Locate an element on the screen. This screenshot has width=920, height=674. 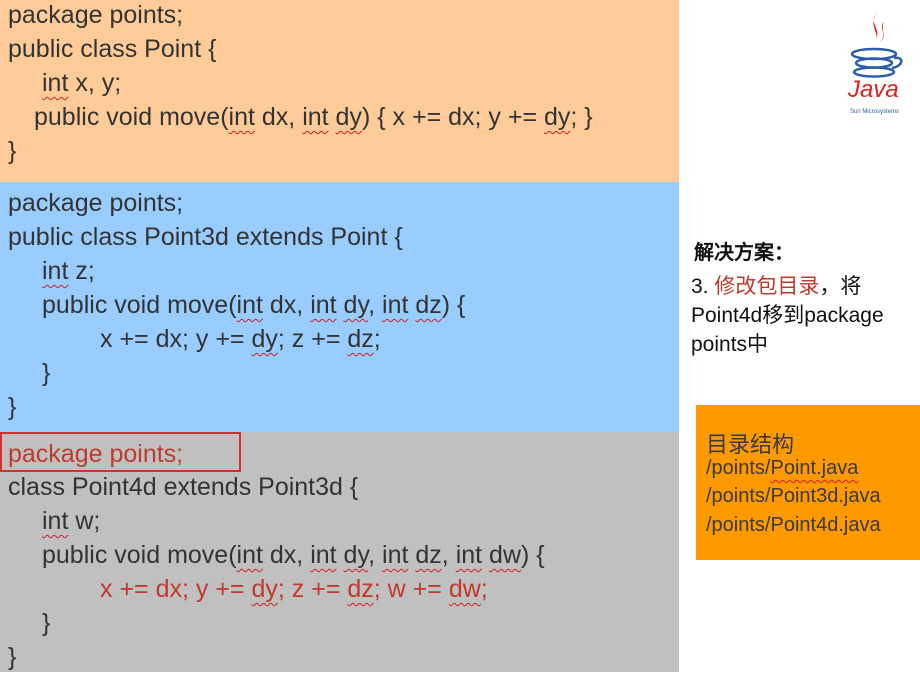
solution-highlight: 修改包目录 is located at coordinates (767, 286).